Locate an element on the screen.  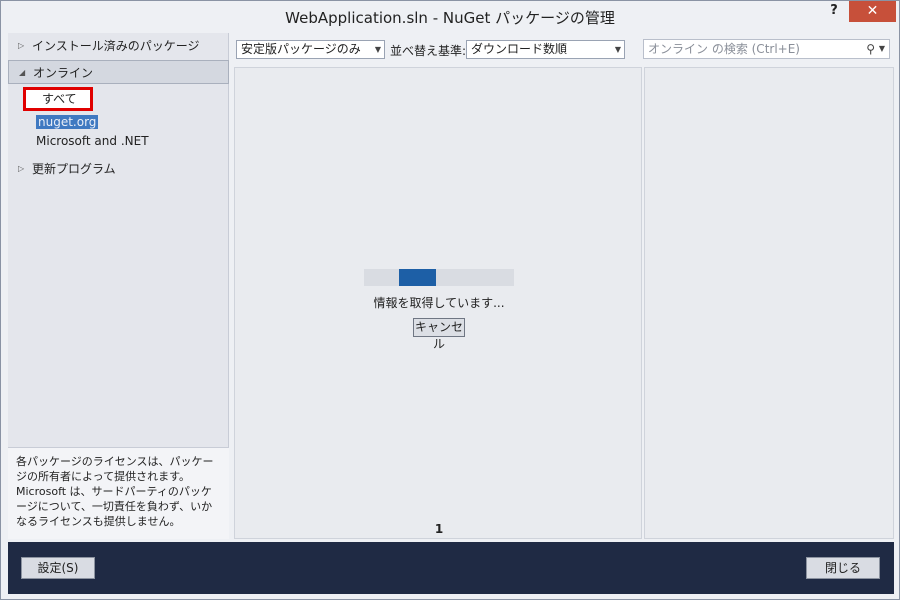
sort-value: ダウンロード数順 is located at coordinates (519, 49).